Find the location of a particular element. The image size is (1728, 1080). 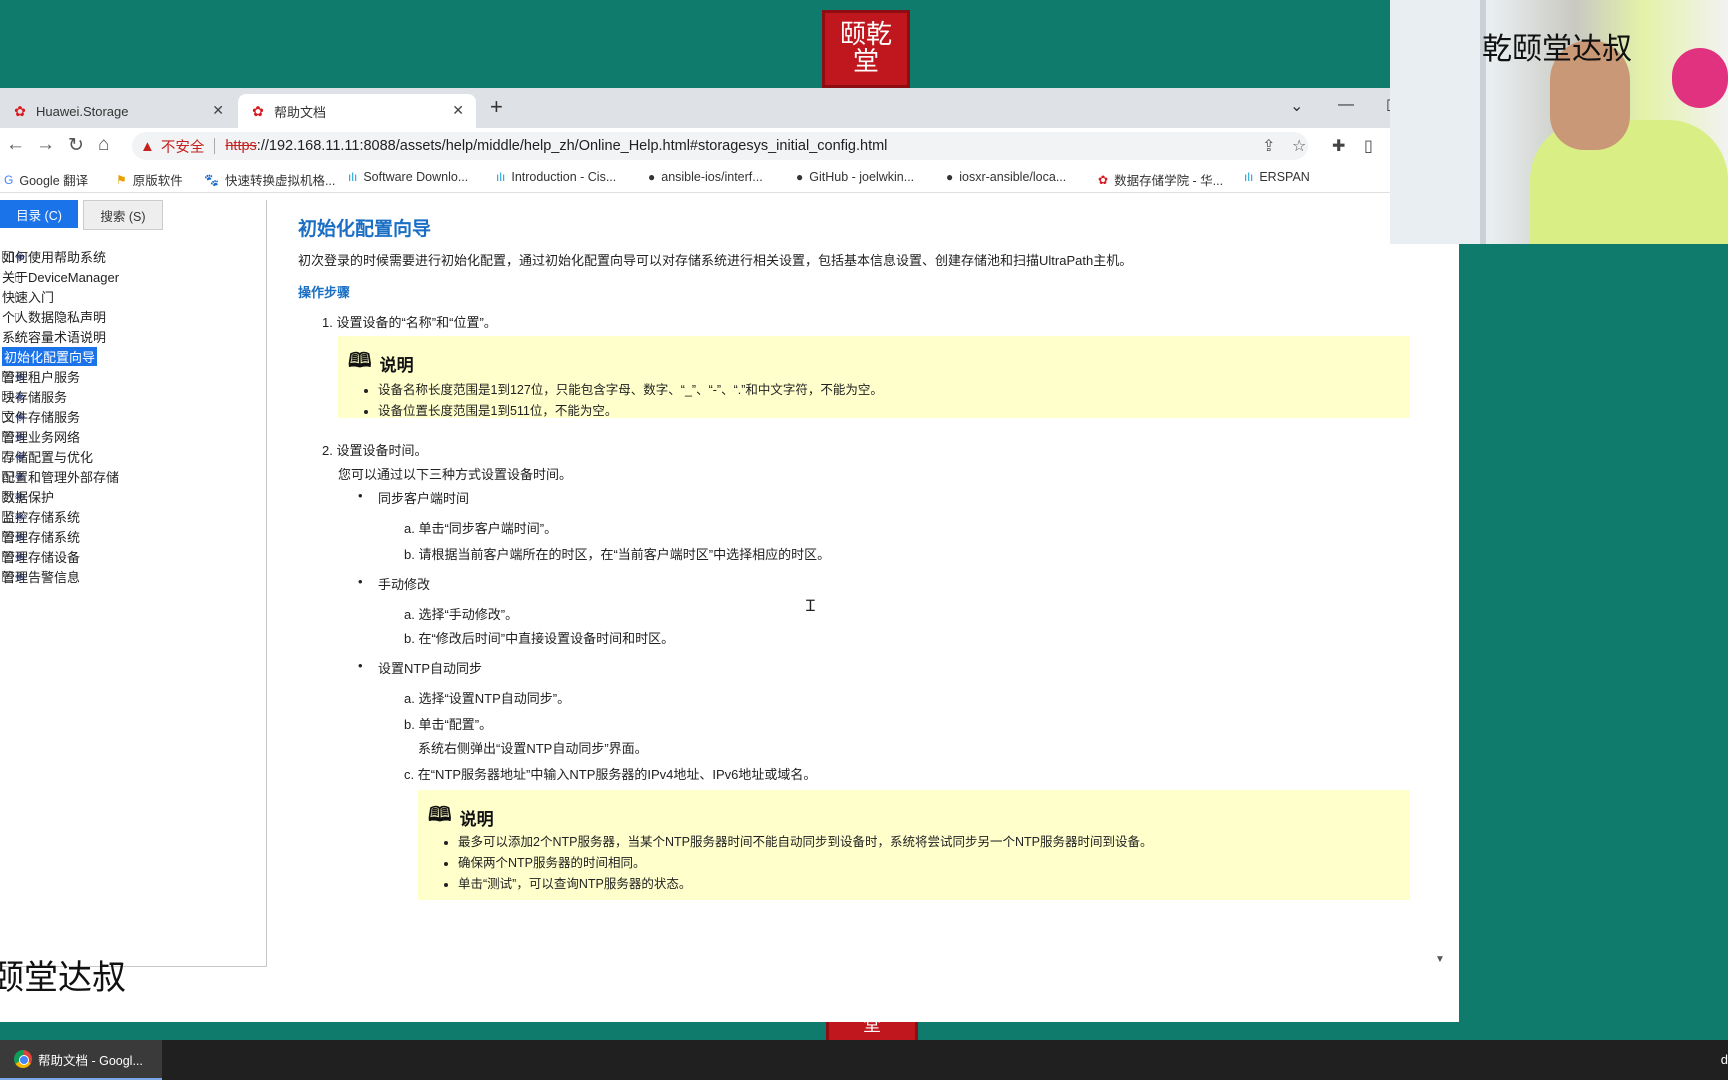

tree-node: + ◈ 管理存储设备 is located at coordinates (41, 556).